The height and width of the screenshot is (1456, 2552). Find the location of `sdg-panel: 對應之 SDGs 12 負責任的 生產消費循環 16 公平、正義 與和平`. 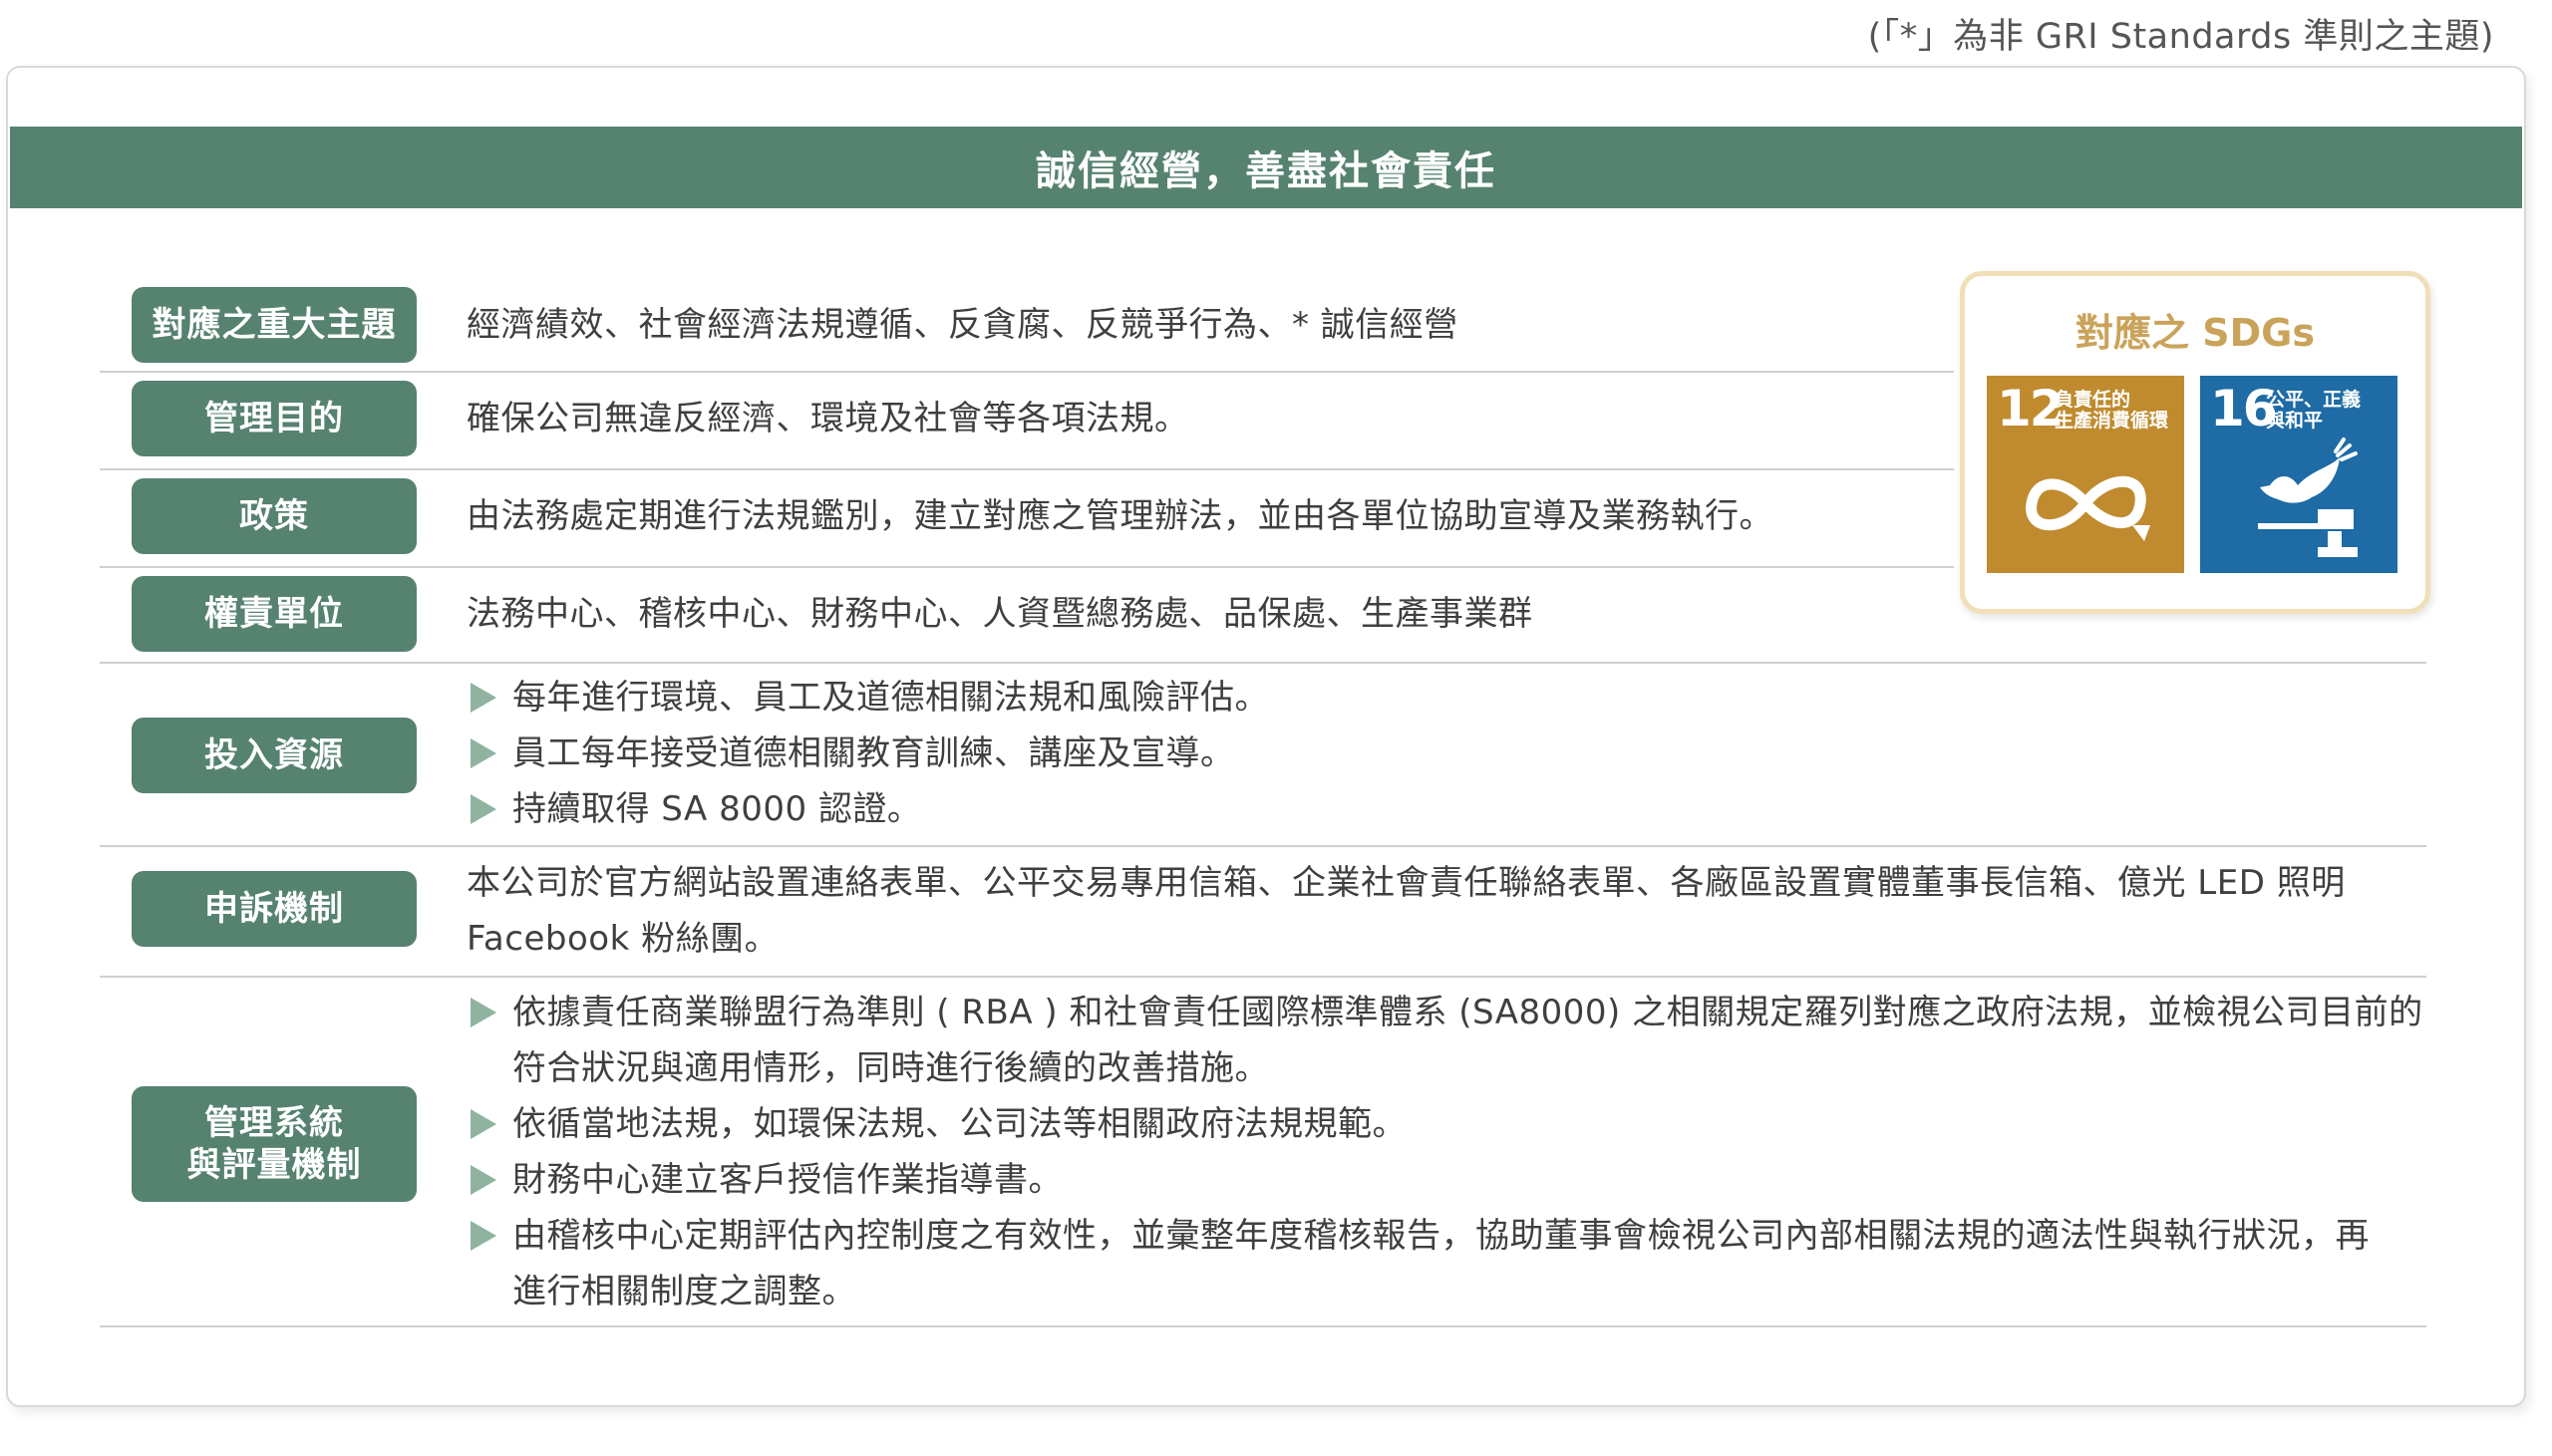

sdg-panel: 對應之 SDGs 12 負責任的 生產消費循環 16 公平、正義 與和平 is located at coordinates (2195, 442).